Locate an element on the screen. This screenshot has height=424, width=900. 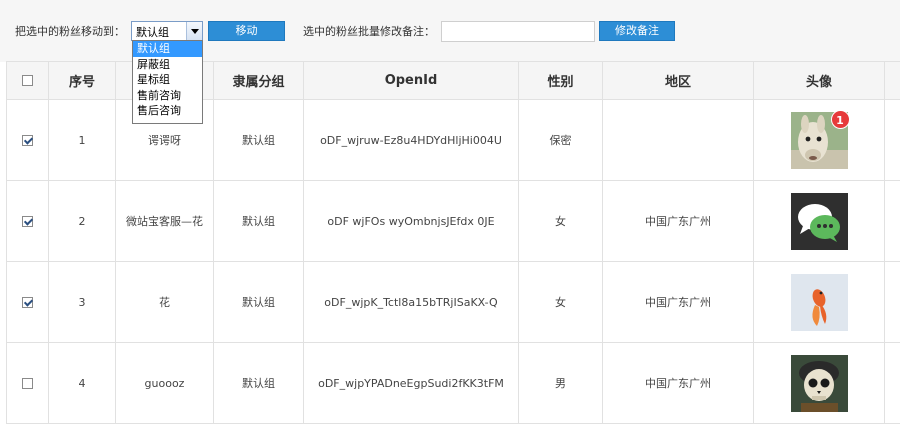
group-select: 默认组 is located at coordinates (167, 31).